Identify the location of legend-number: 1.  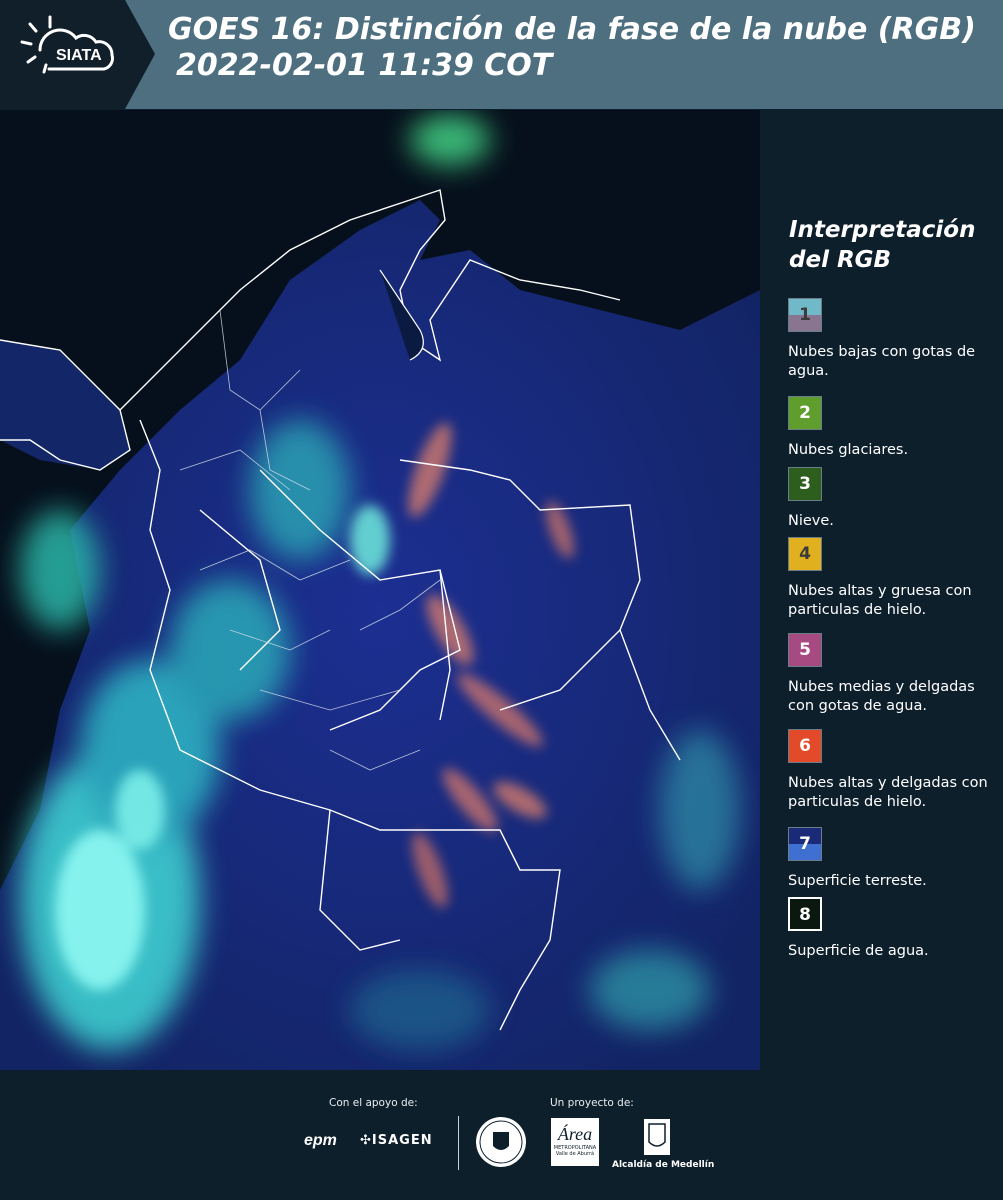
(805, 315).